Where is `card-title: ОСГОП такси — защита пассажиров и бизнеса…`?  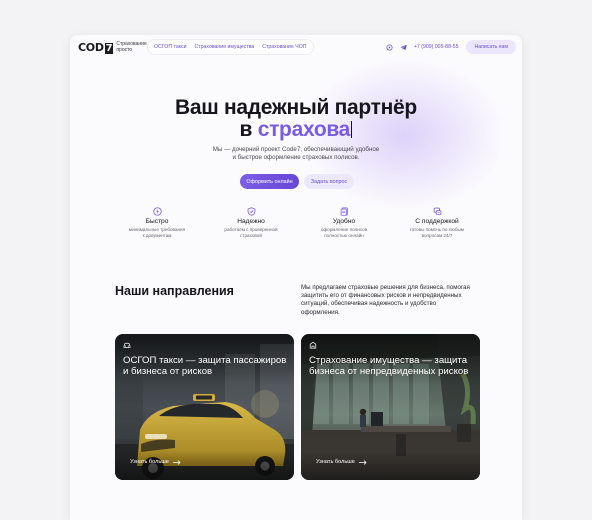
card-title: ОСГОП такси — защита пассажиров и бизнеса… is located at coordinates (205, 366).